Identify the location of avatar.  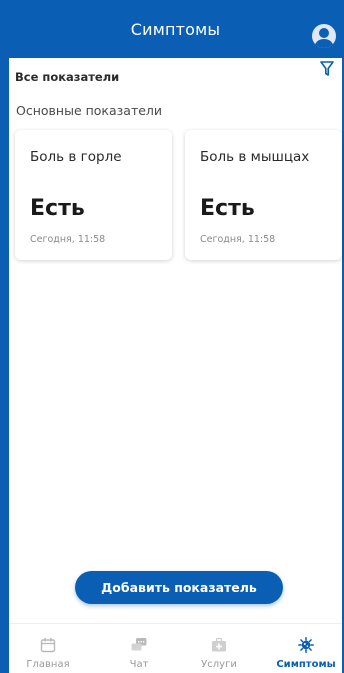
(324, 36).